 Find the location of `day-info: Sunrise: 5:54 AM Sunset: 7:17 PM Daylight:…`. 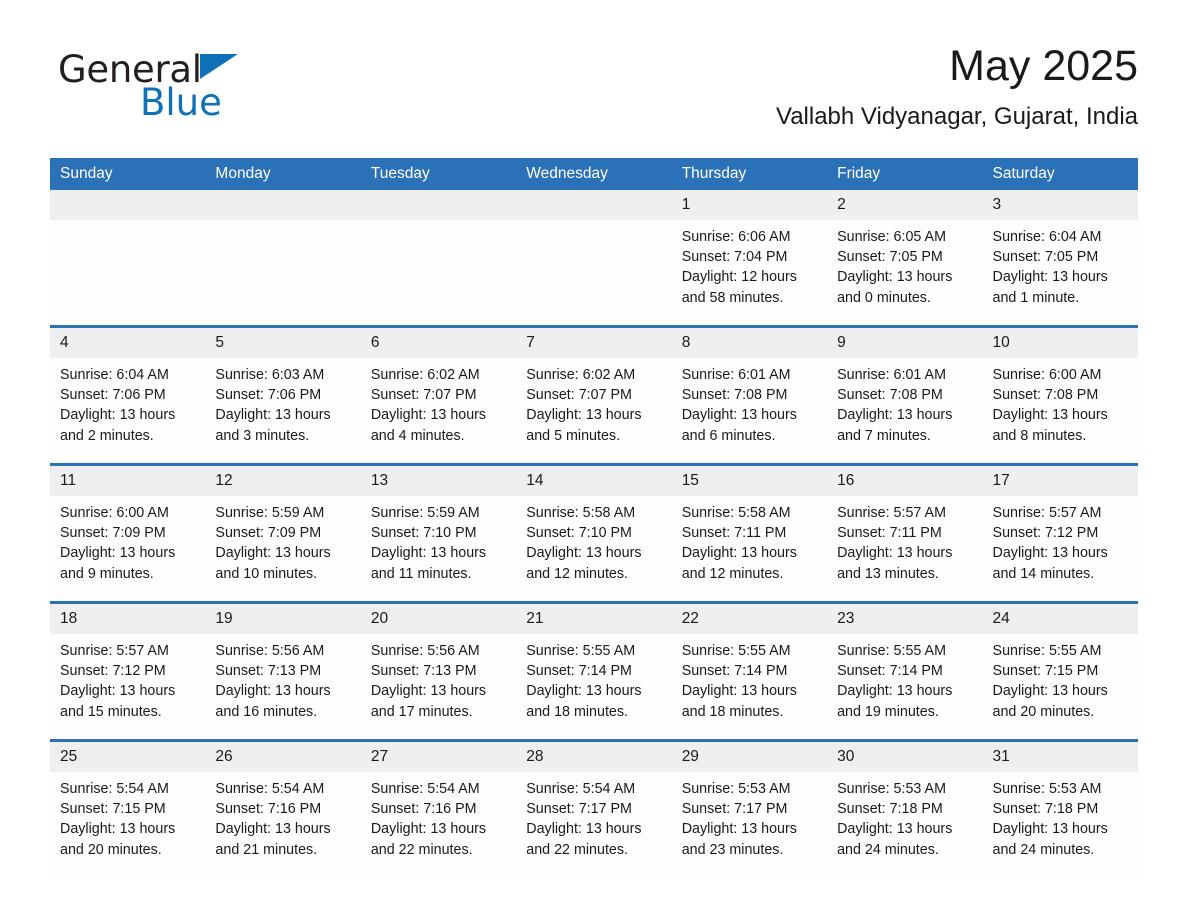

day-info: Sunrise: 5:54 AM Sunset: 7:17 PM Daylight:… is located at coordinates (593, 816).